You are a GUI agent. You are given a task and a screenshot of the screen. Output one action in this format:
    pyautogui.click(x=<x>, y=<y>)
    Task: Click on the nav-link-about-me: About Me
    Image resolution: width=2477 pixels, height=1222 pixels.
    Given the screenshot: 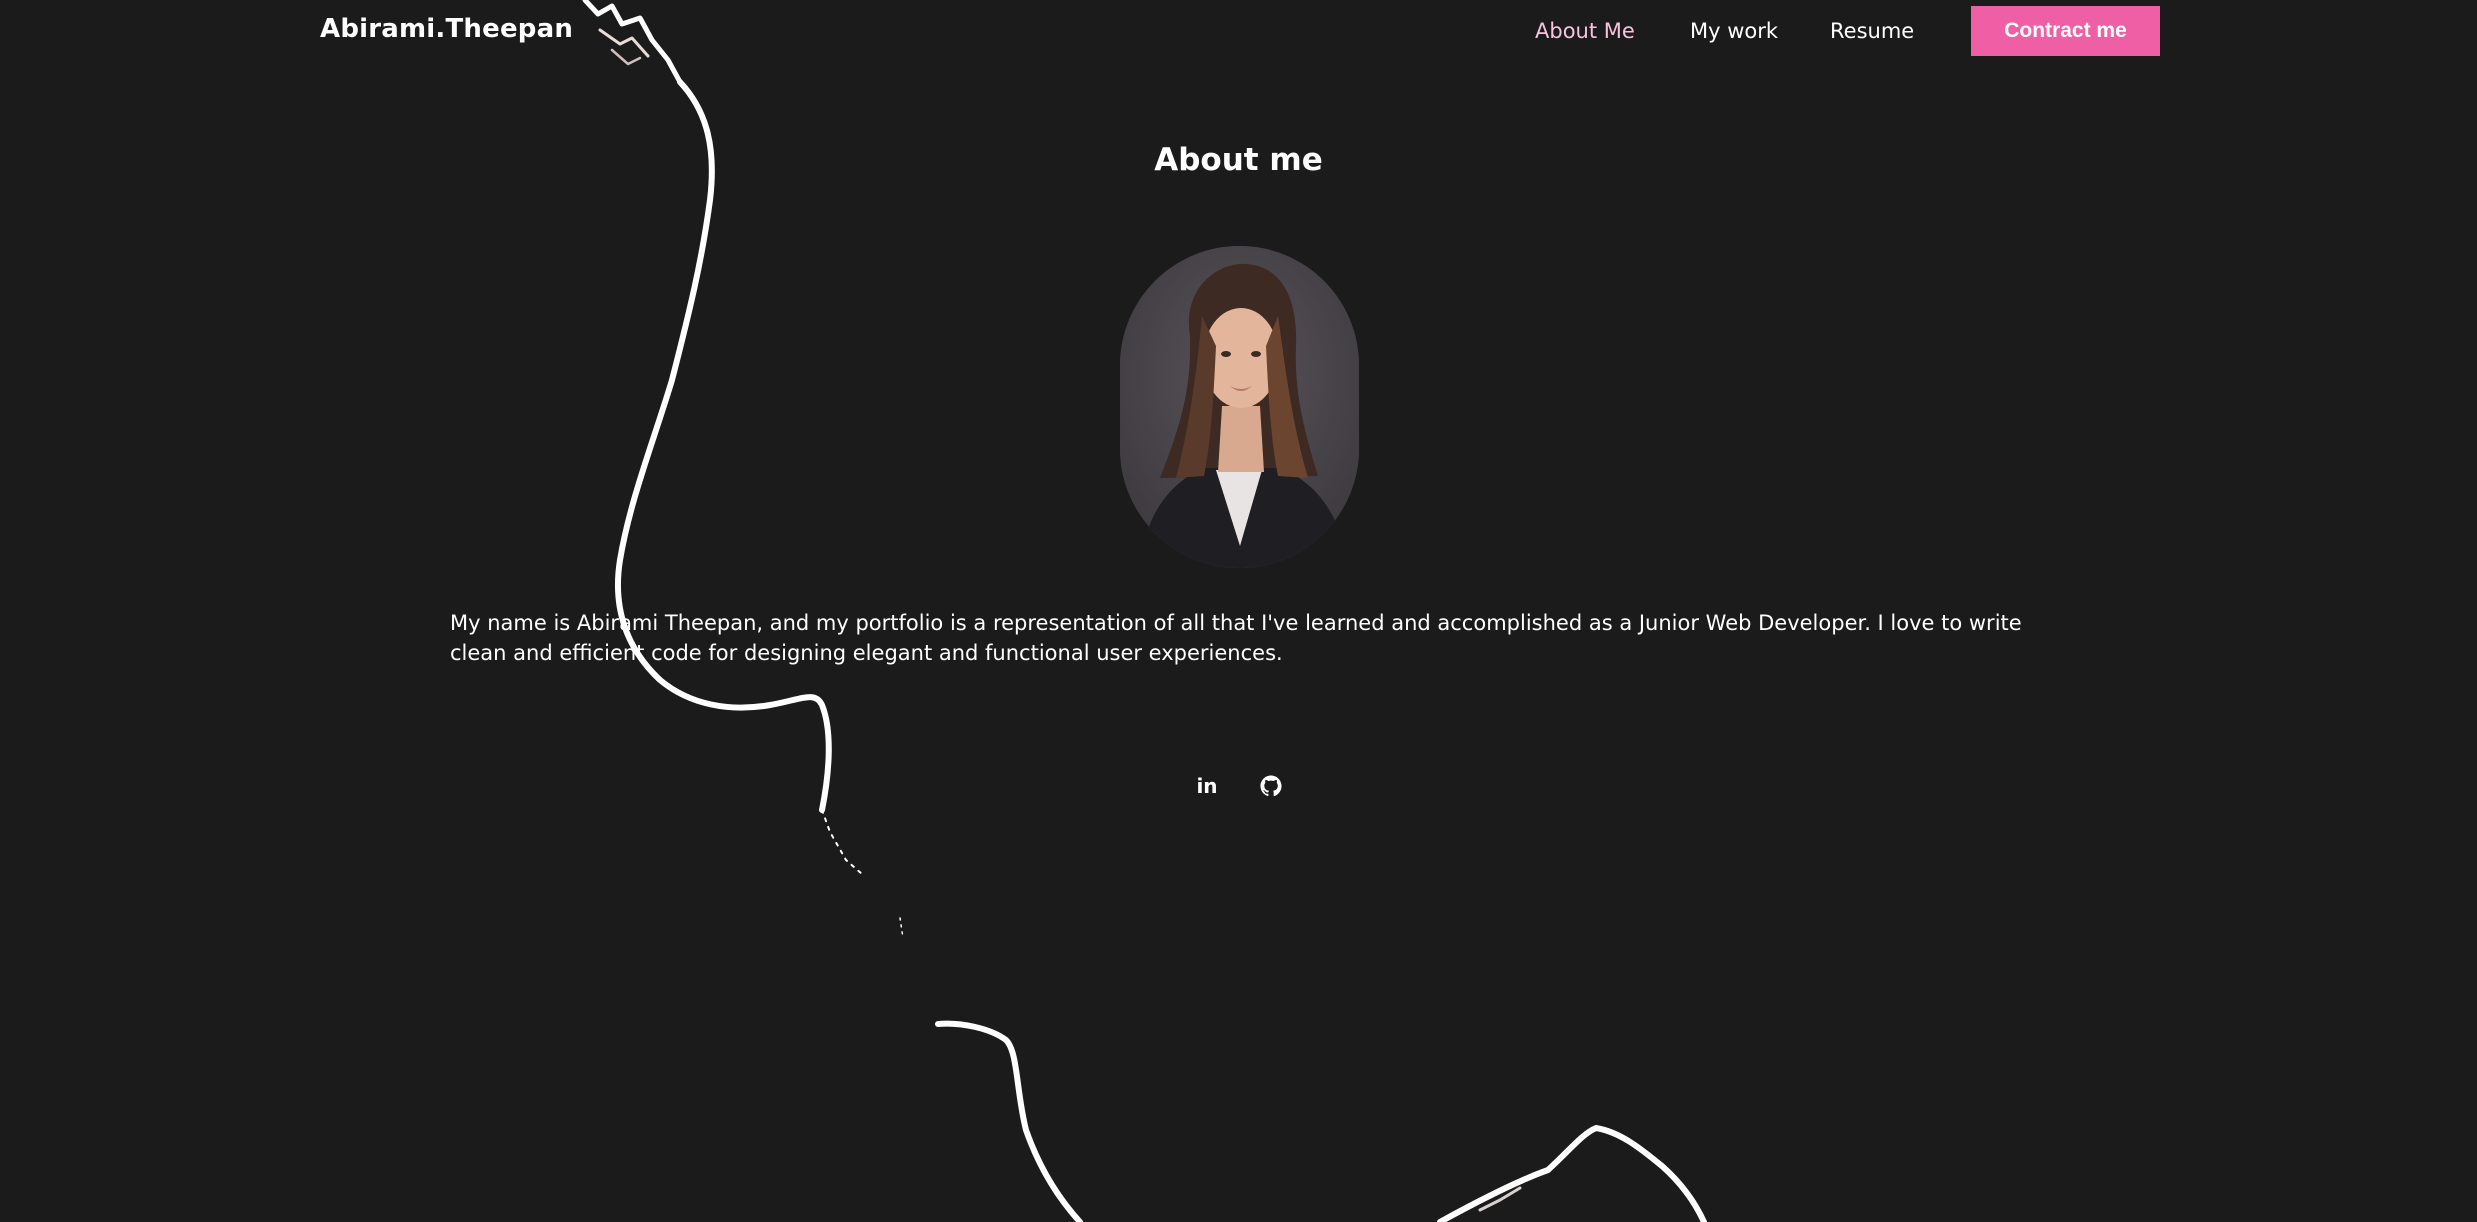 What is the action you would take?
    pyautogui.click(x=1585, y=31)
    